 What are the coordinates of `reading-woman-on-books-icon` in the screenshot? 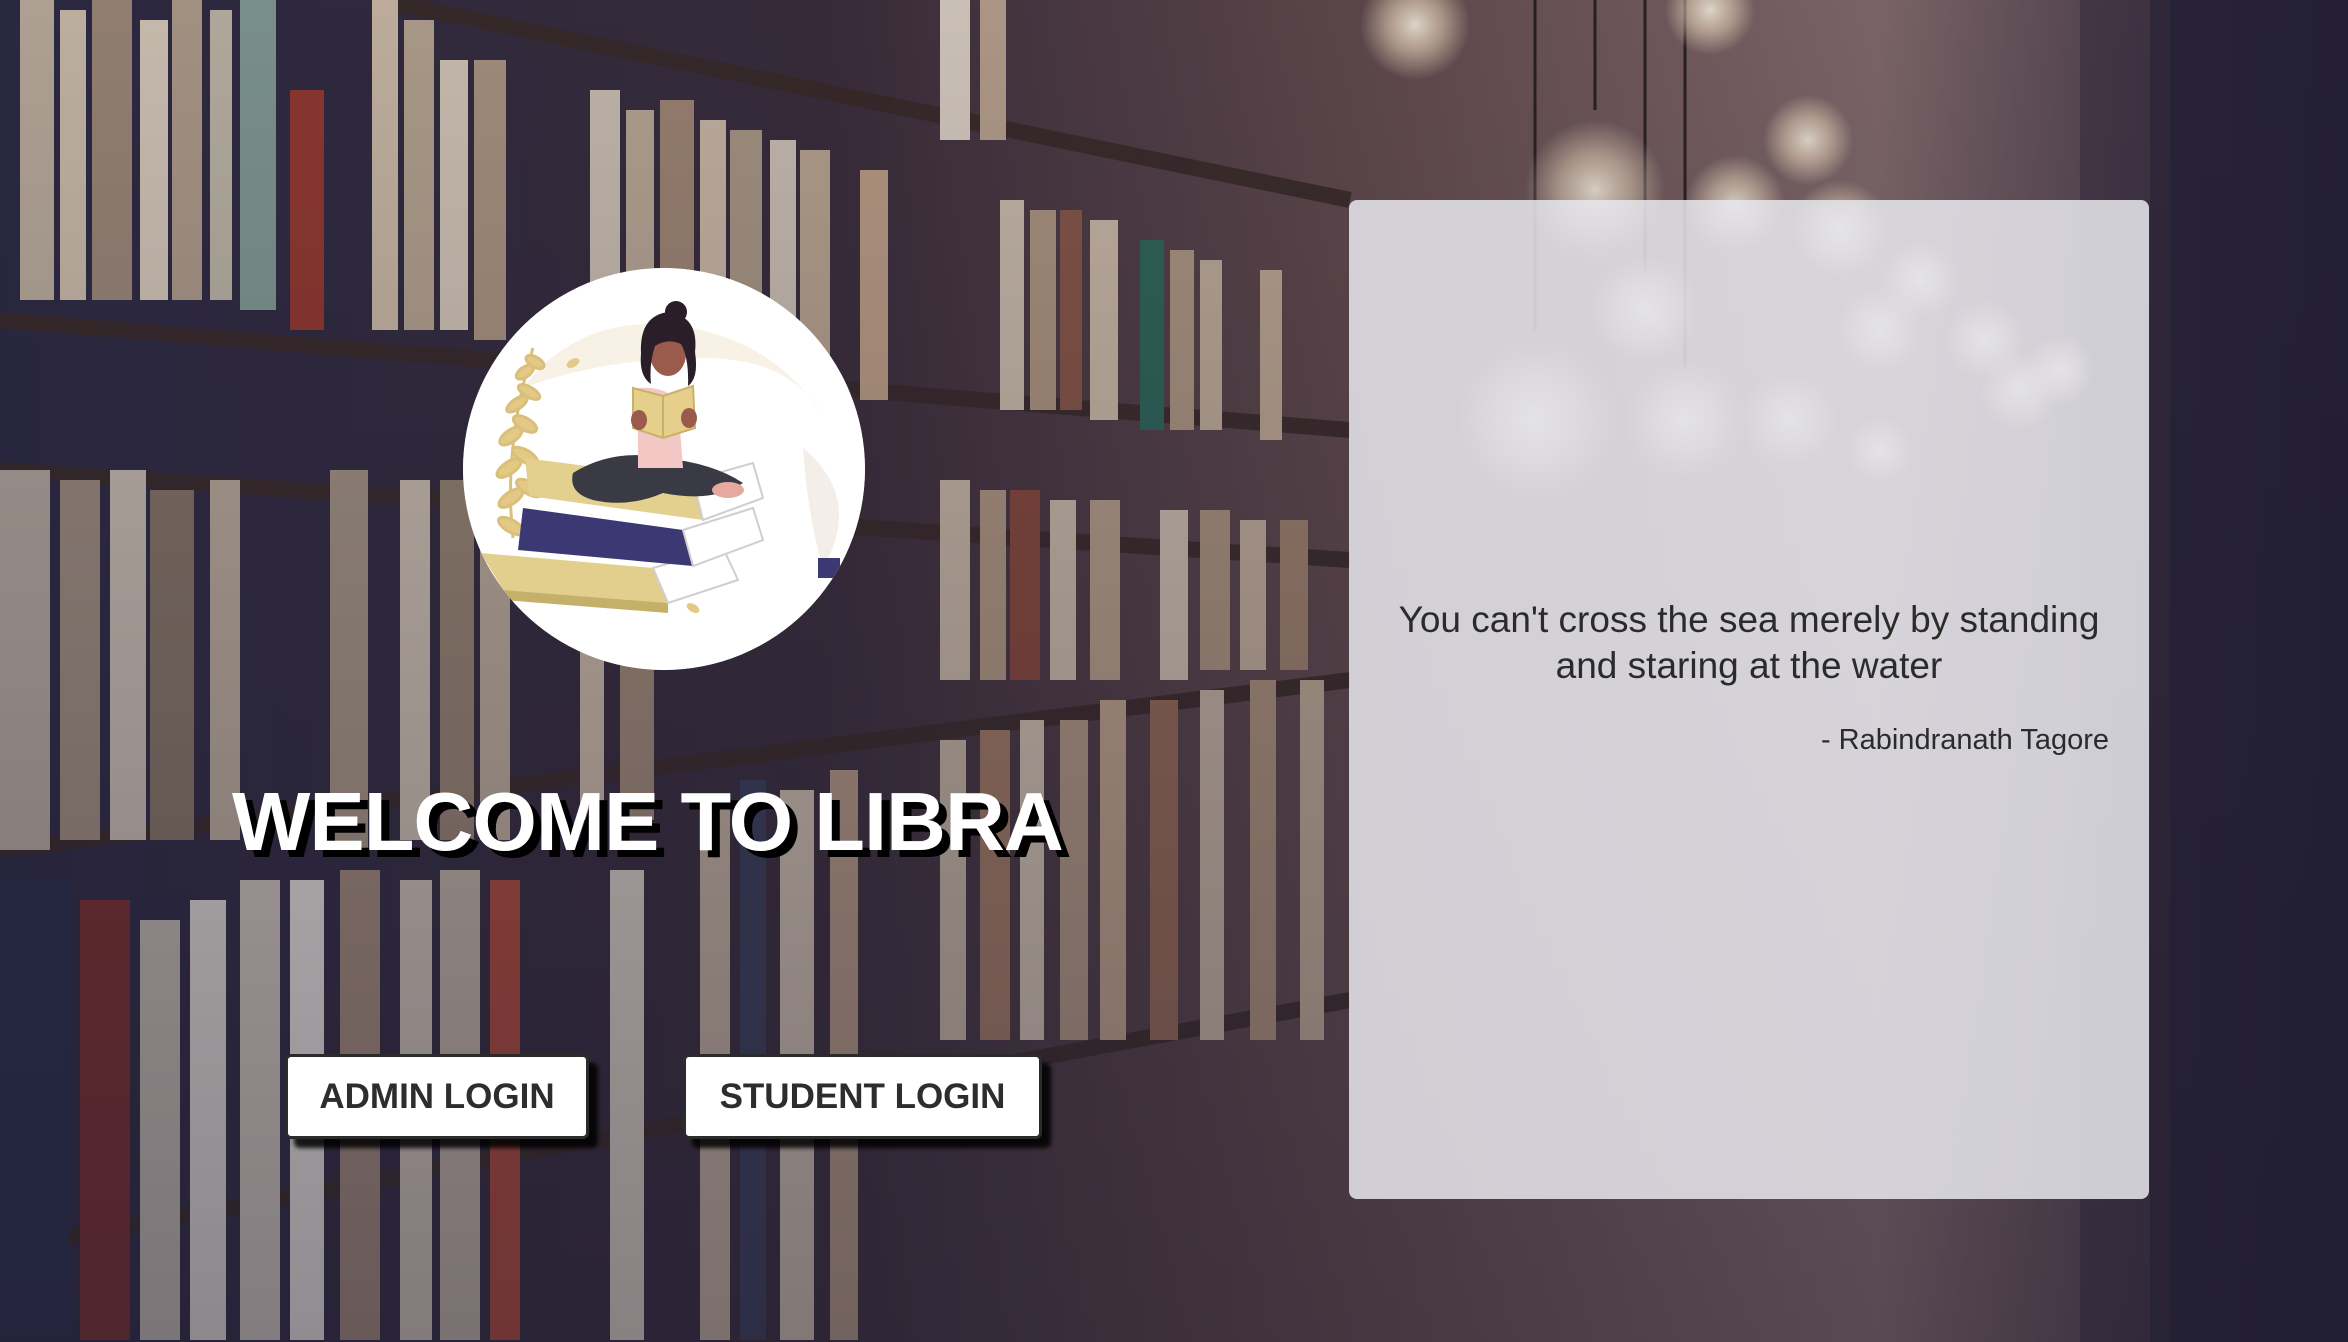 It's located at (664, 469).